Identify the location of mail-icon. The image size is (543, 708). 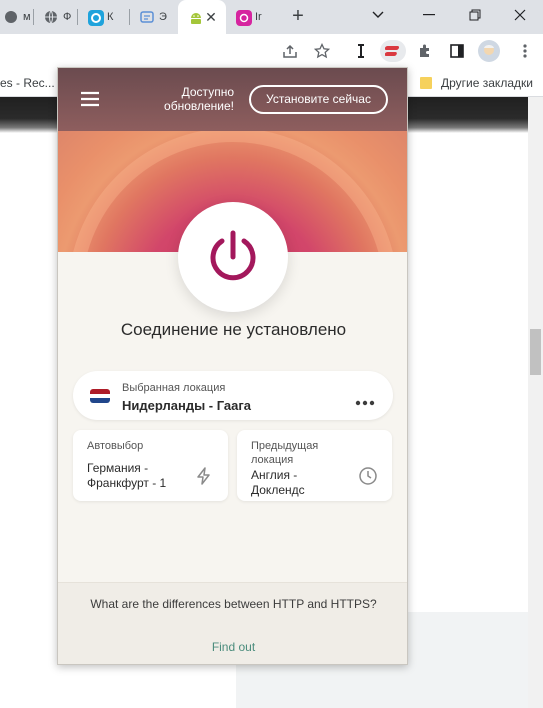
(11, 17).